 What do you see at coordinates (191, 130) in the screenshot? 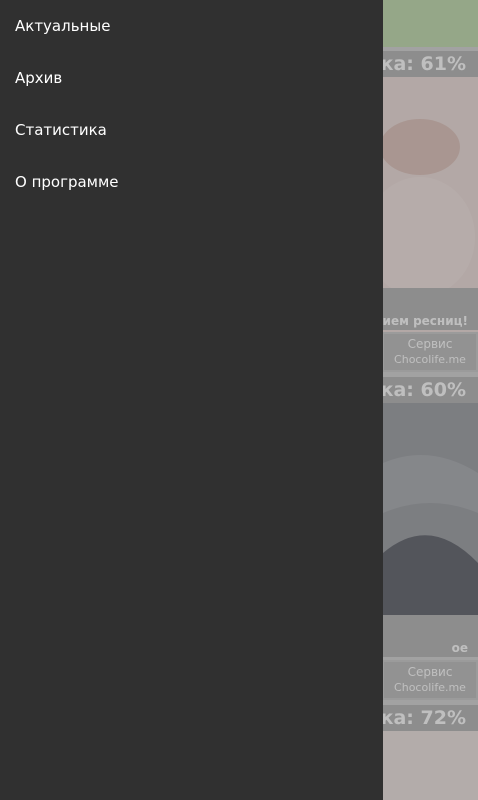
I see `drawer-item-statistics: Статистика` at bounding box center [191, 130].